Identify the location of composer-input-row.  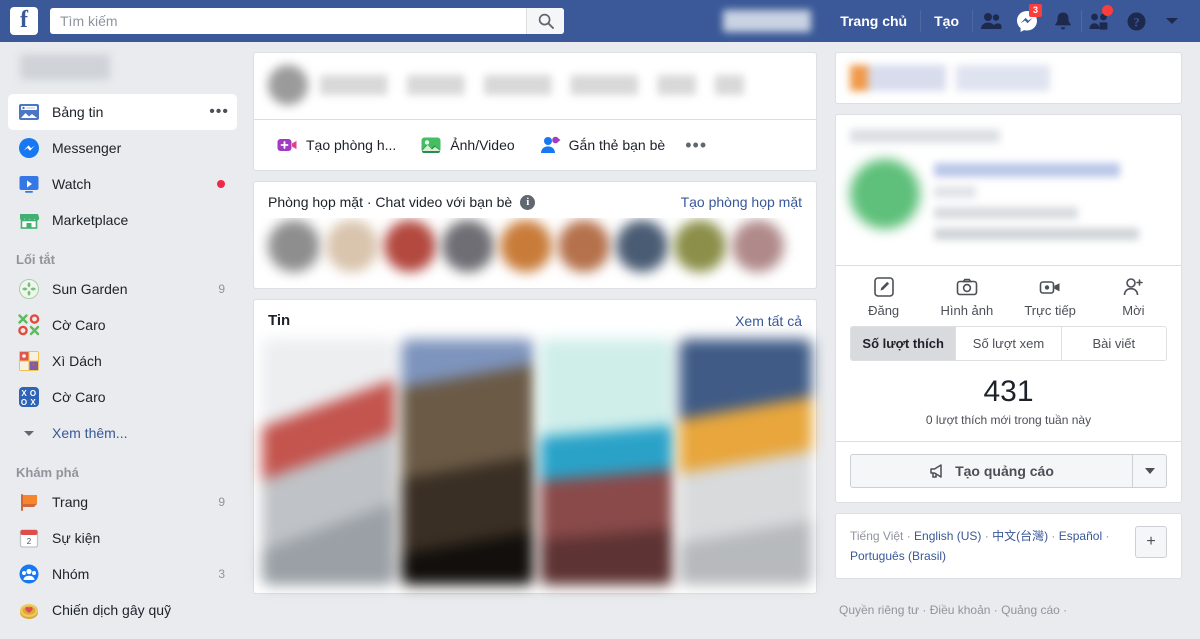
(535, 86).